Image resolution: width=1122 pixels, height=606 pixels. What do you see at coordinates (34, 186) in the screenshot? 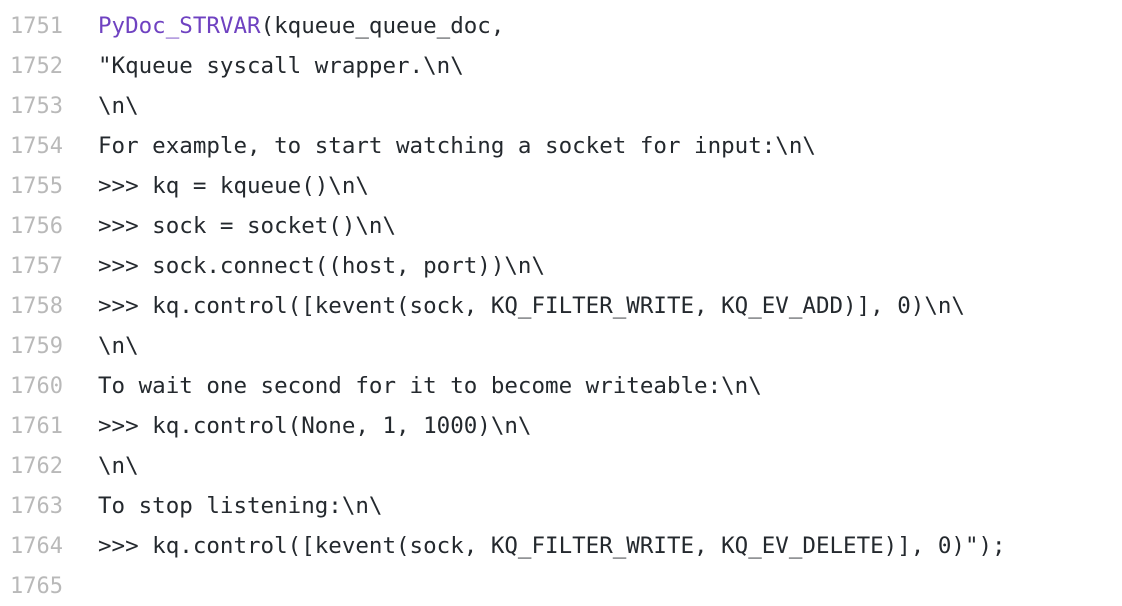
I see `line-number: 1755` at bounding box center [34, 186].